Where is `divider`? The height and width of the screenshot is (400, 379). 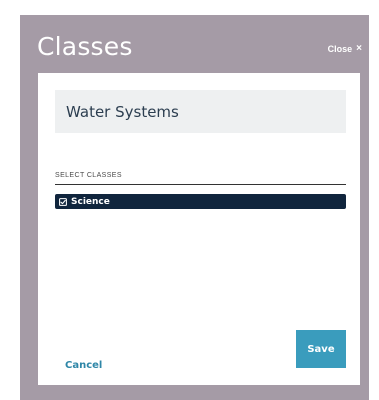
divider is located at coordinates (200, 184).